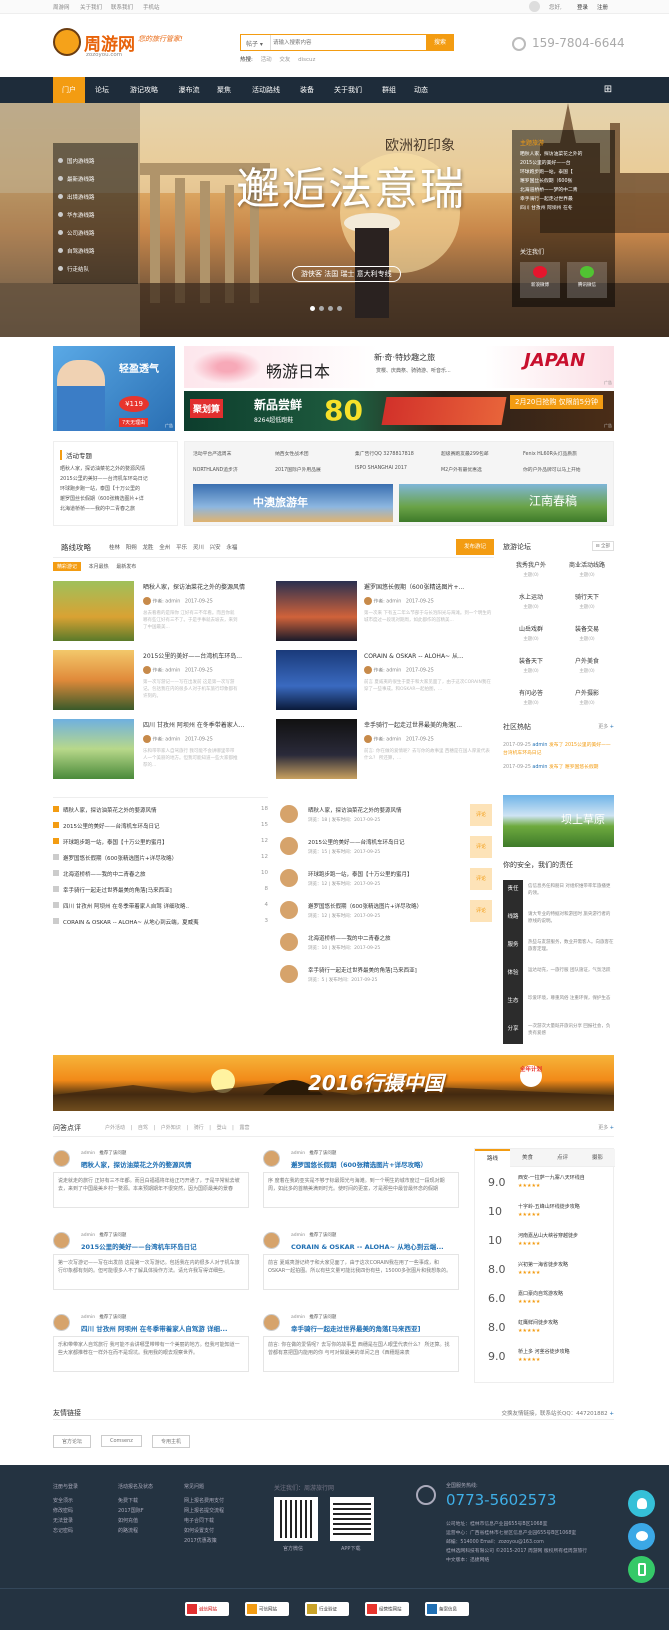 The width and height of the screenshot is (669, 1630). Describe the element at coordinates (164, 548) in the screenshot. I see `route-filter: 全州` at that location.